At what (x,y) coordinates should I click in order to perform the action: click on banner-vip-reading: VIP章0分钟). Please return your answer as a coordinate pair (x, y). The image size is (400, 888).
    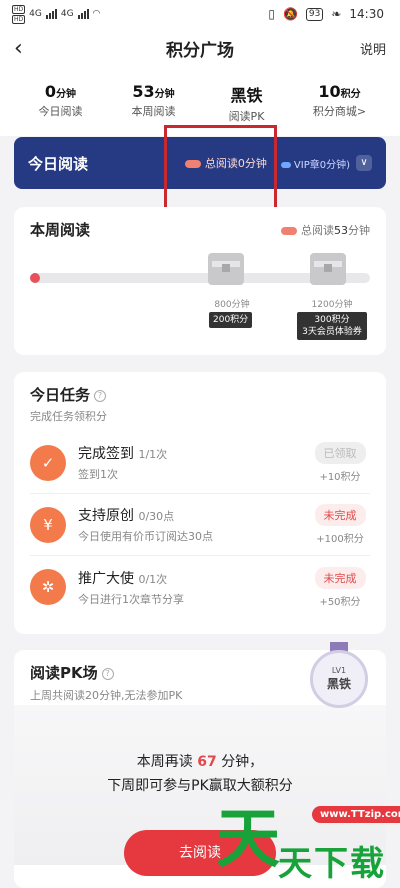
    Looking at the image, I should click on (315, 163).